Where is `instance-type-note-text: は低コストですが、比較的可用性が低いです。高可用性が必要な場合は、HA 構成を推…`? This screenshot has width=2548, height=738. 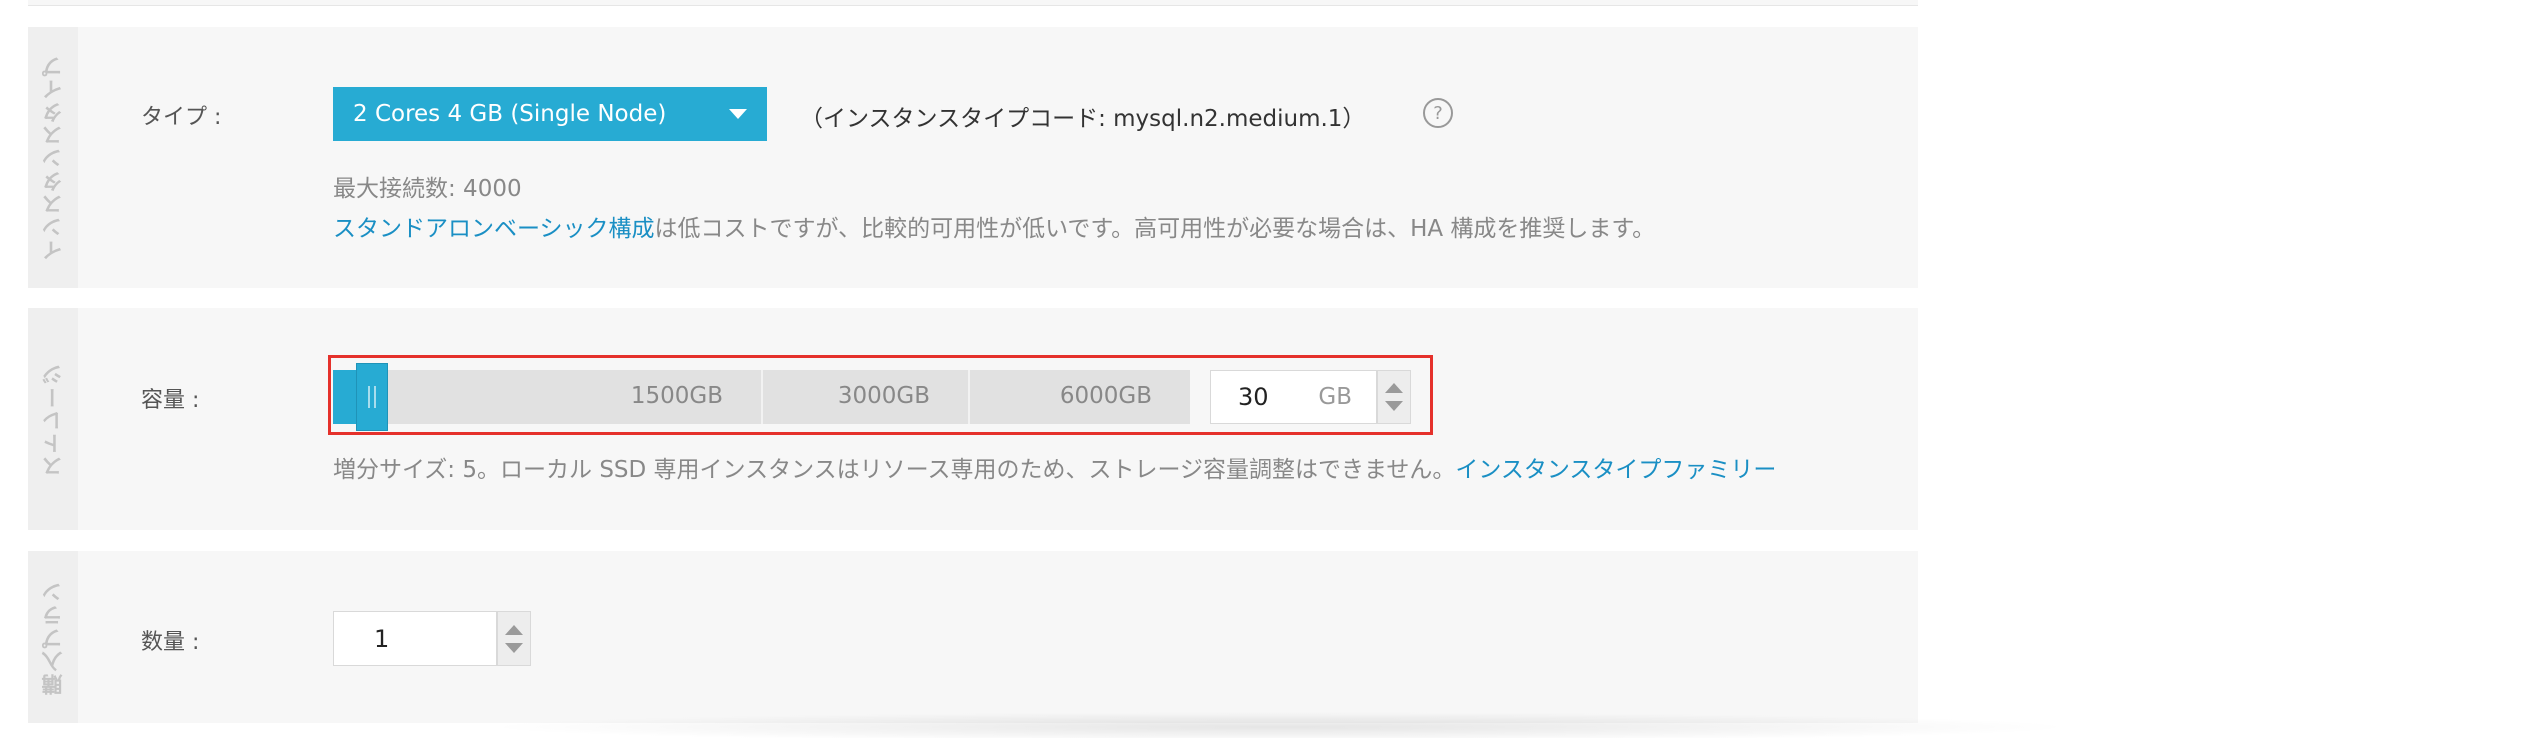
instance-type-note-text: は低コストですが、比較的可用性が低いです。高可用性が必要な場合は、HA 構成を推… is located at coordinates (1155, 229).